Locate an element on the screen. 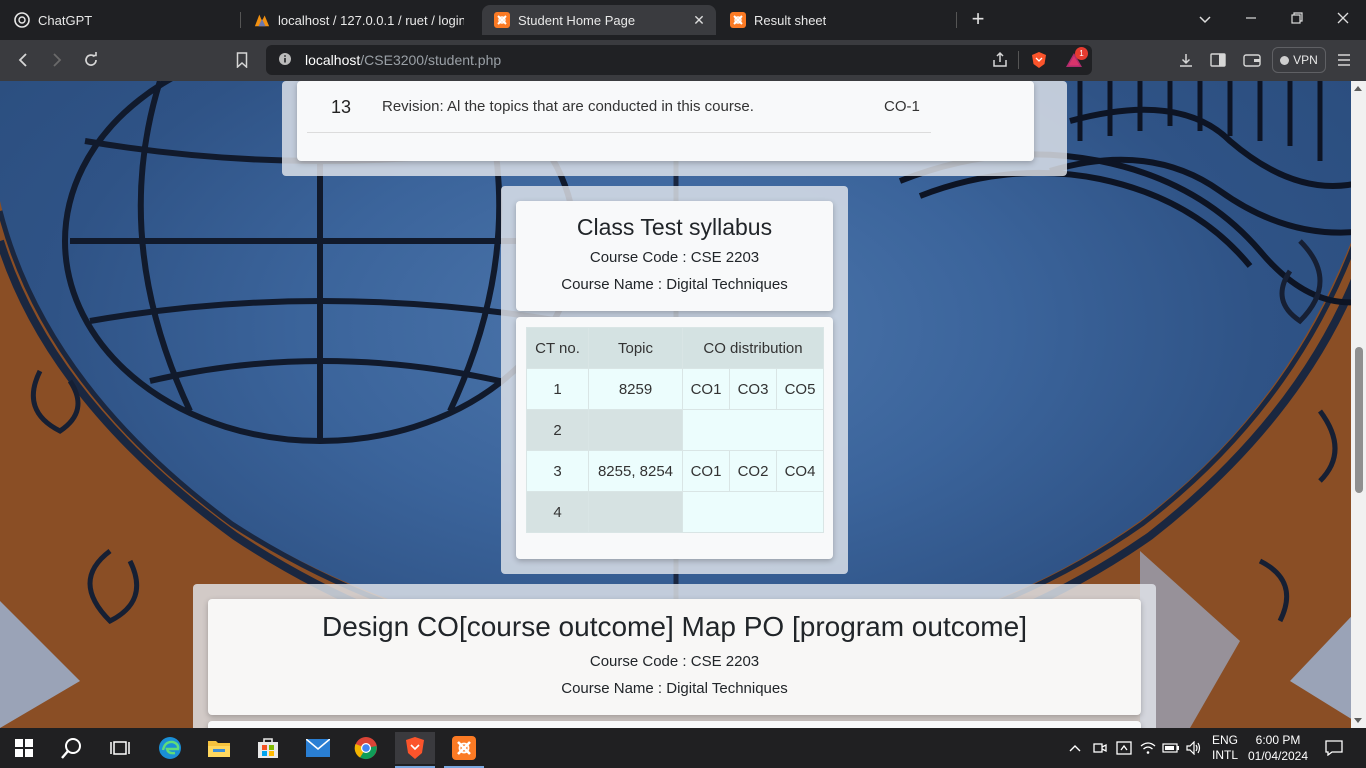 The image size is (1366, 768). mail-icon is located at coordinates (318, 748).